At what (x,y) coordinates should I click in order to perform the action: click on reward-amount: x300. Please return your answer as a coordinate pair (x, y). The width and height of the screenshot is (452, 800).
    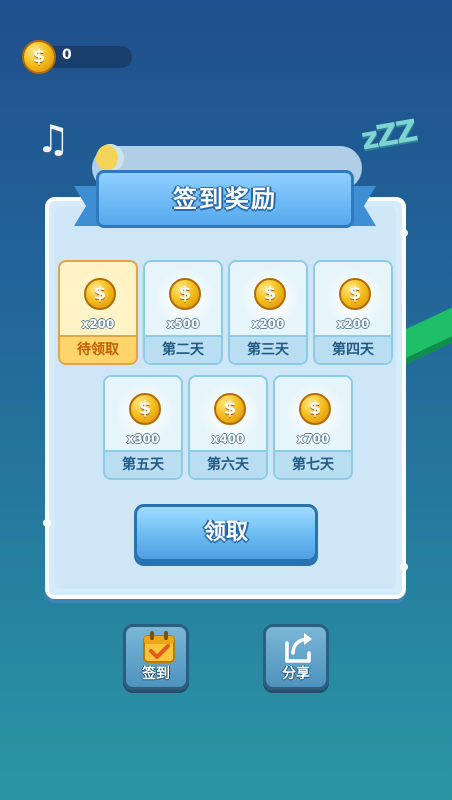
    Looking at the image, I should click on (143, 439).